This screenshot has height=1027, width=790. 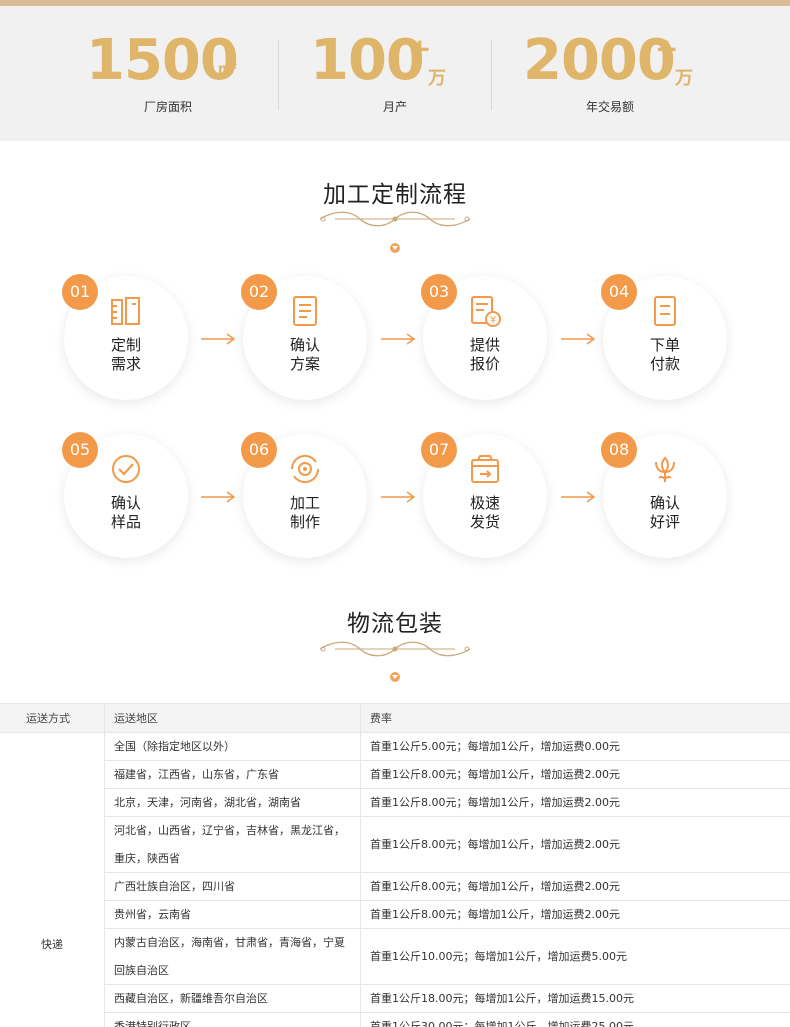 What do you see at coordinates (381, 718) in the screenshot?
I see `header-fee: 费率` at bounding box center [381, 718].